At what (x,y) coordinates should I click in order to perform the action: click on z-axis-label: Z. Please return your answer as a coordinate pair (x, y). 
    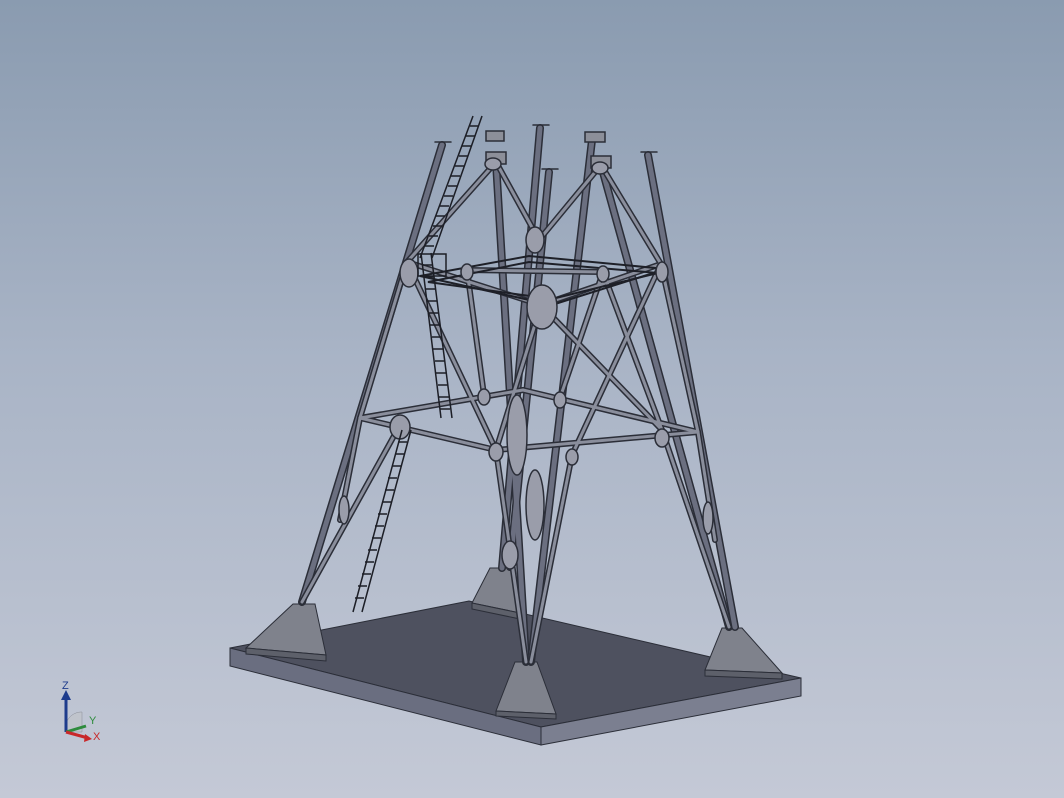
    Looking at the image, I should click on (65, 686).